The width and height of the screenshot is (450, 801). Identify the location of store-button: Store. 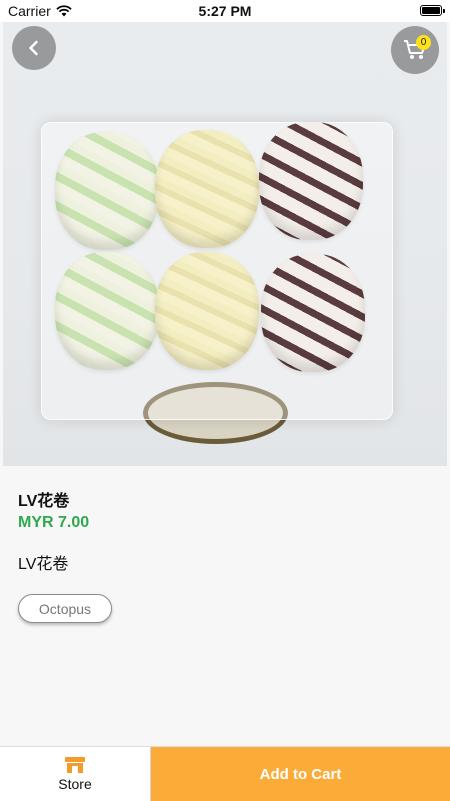
(75, 774).